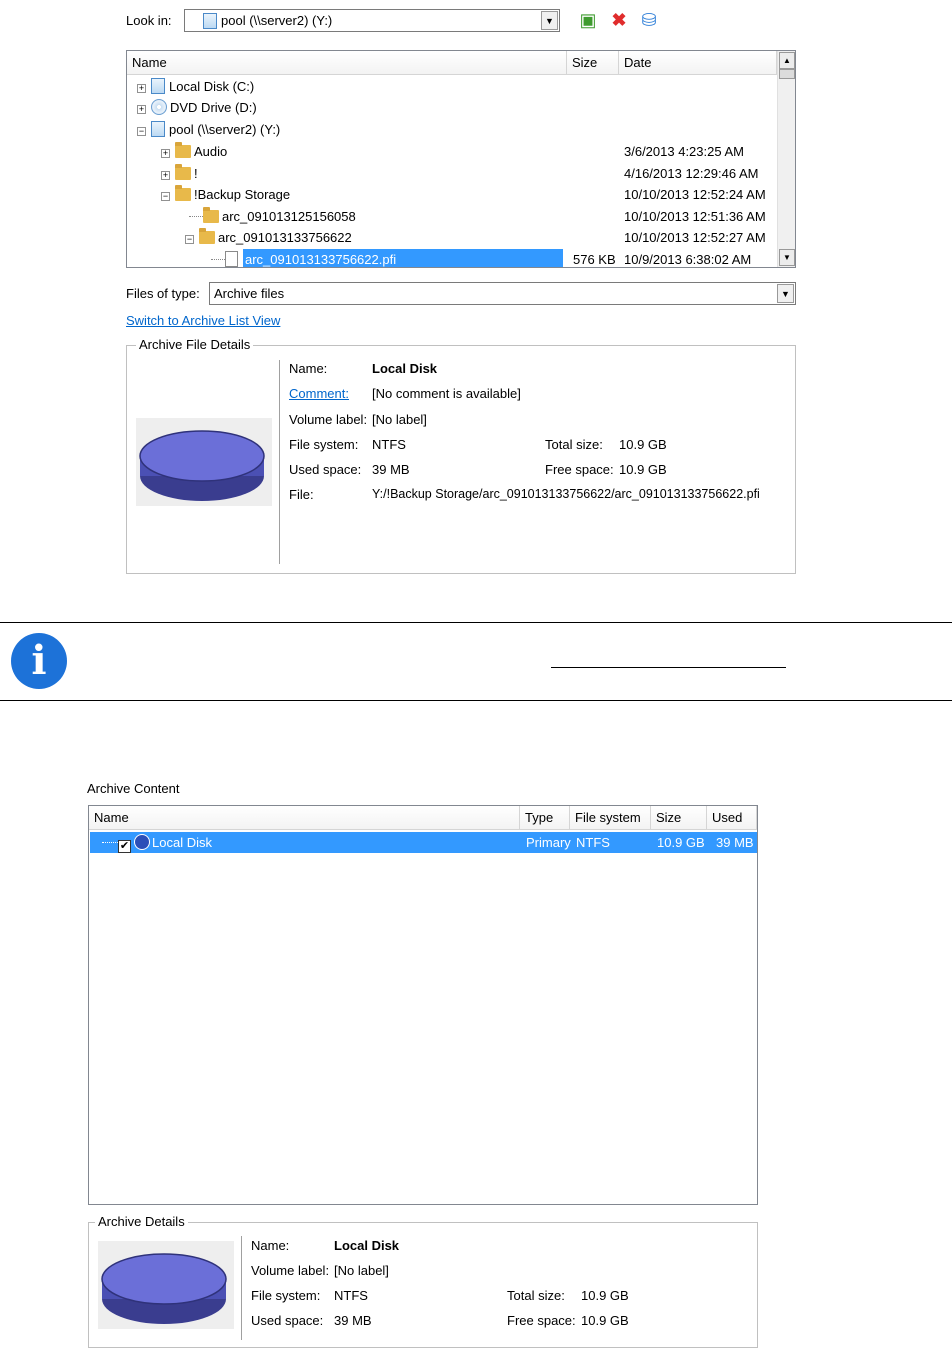 Image resolution: width=952 pixels, height=1357 pixels. I want to click on tree-row-date: 4/16/2013 12:29:46 AM, so click(691, 173).